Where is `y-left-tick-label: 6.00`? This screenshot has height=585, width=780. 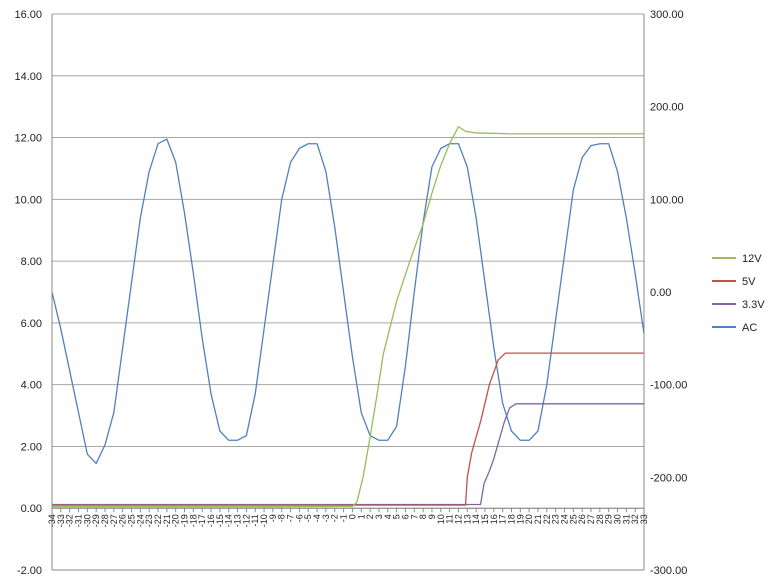
y-left-tick-label: 6.00 is located at coordinates (31, 324).